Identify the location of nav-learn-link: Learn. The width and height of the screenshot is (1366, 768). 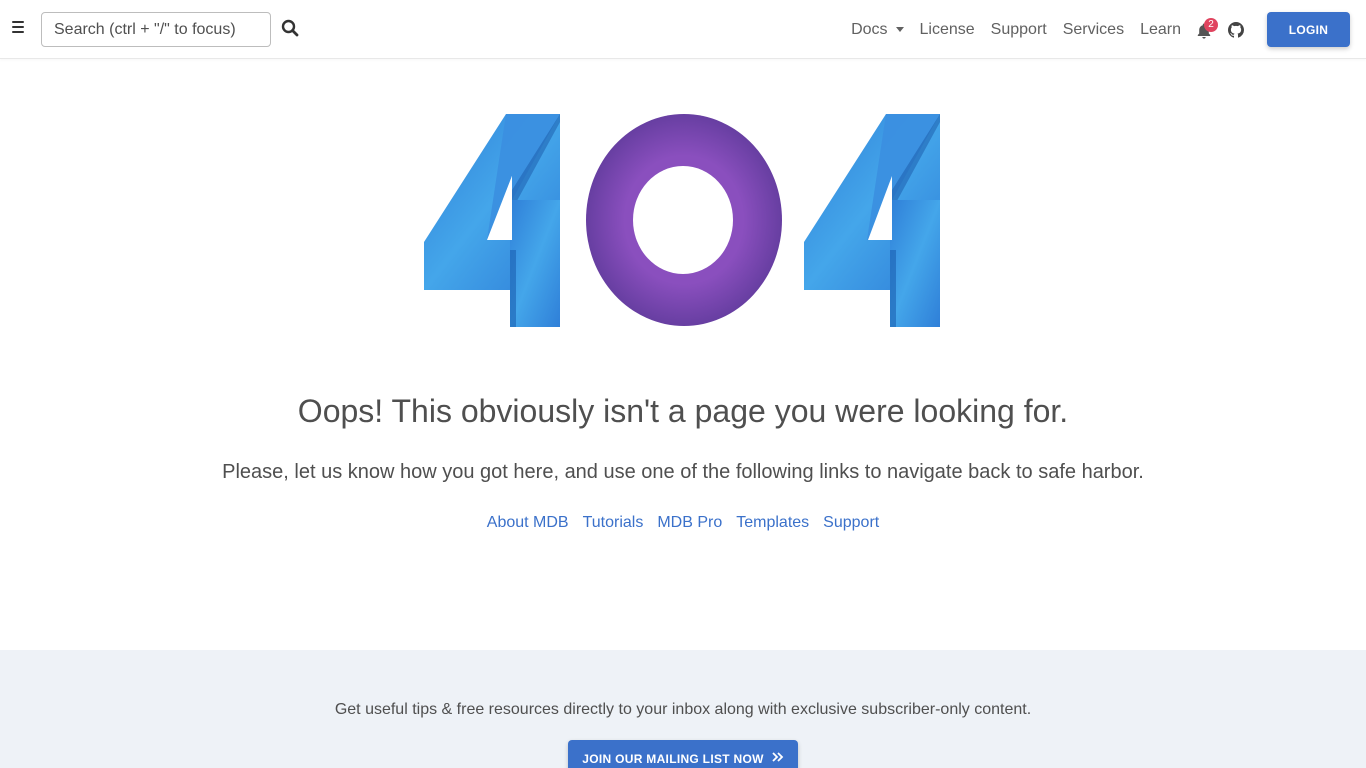
(1160, 30).